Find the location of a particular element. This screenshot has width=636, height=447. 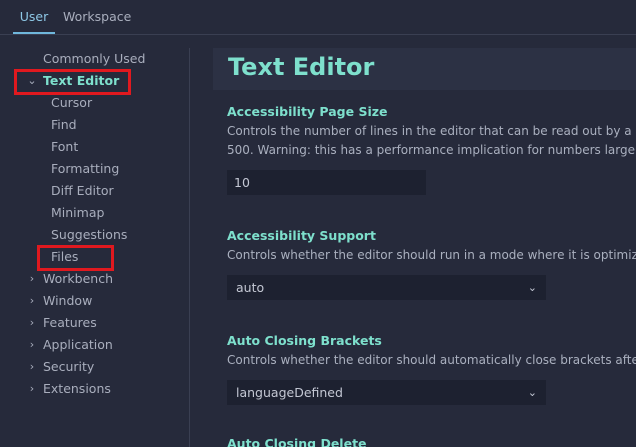

toc-item-cursor: Cursor is located at coordinates (95, 103).